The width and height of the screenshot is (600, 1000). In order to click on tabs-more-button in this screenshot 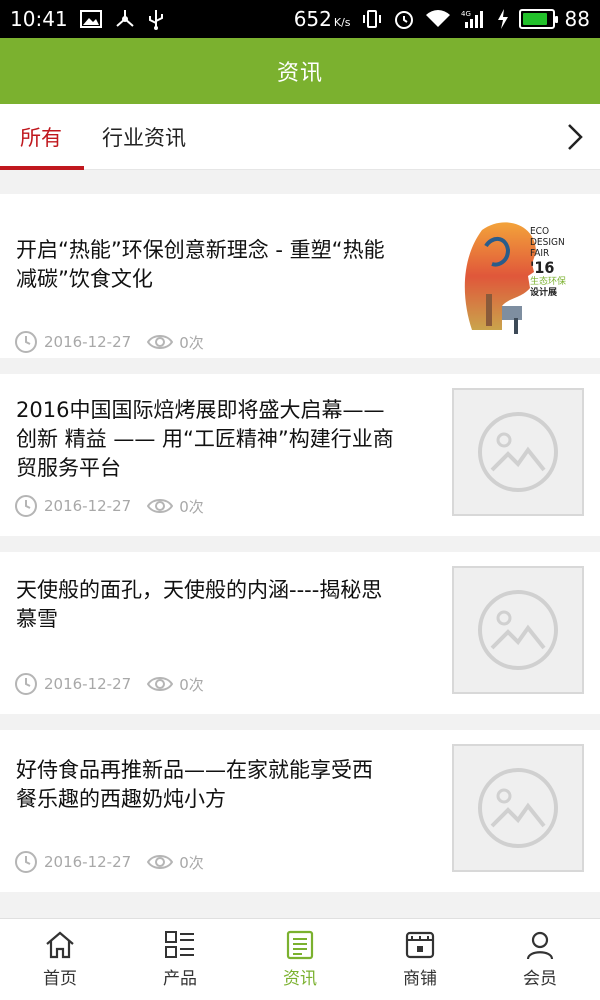, I will do `click(575, 137)`.